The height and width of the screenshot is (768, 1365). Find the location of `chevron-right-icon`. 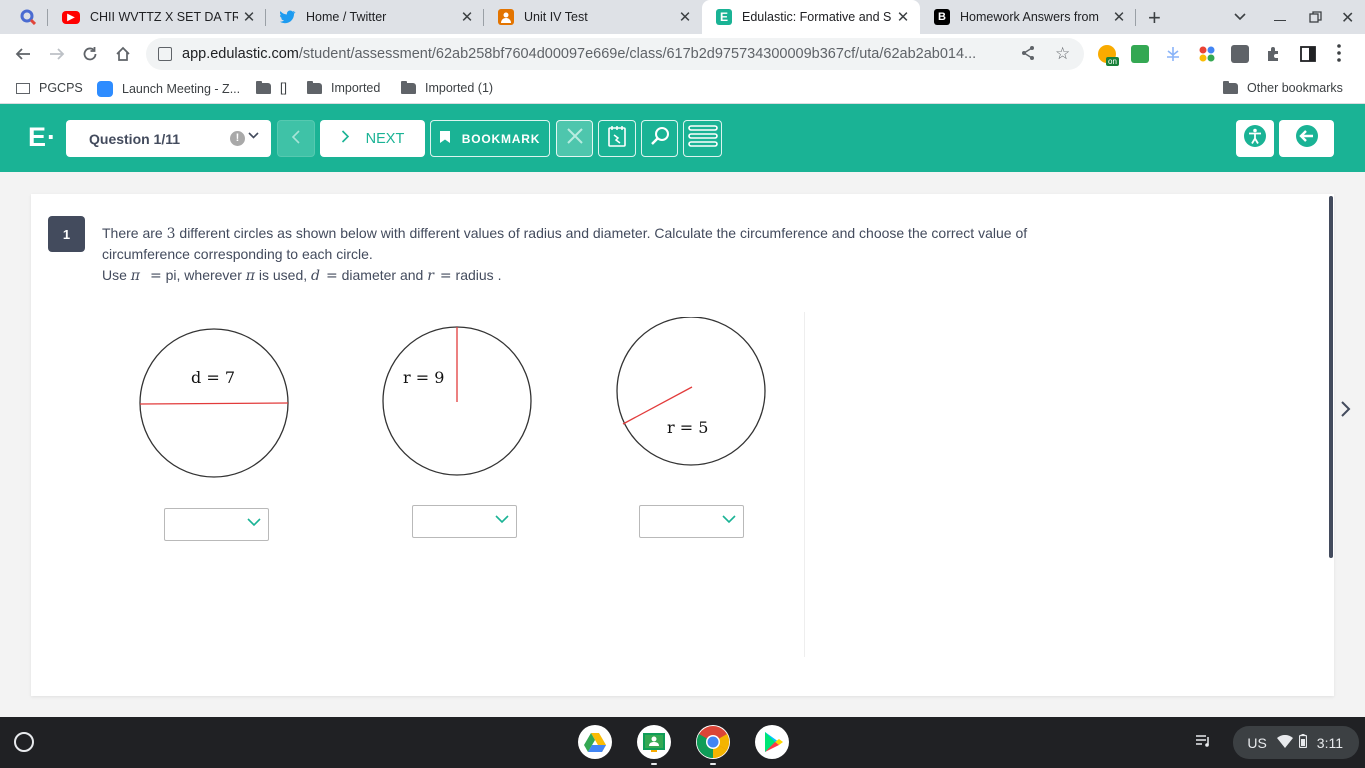

chevron-right-icon is located at coordinates (345, 138).